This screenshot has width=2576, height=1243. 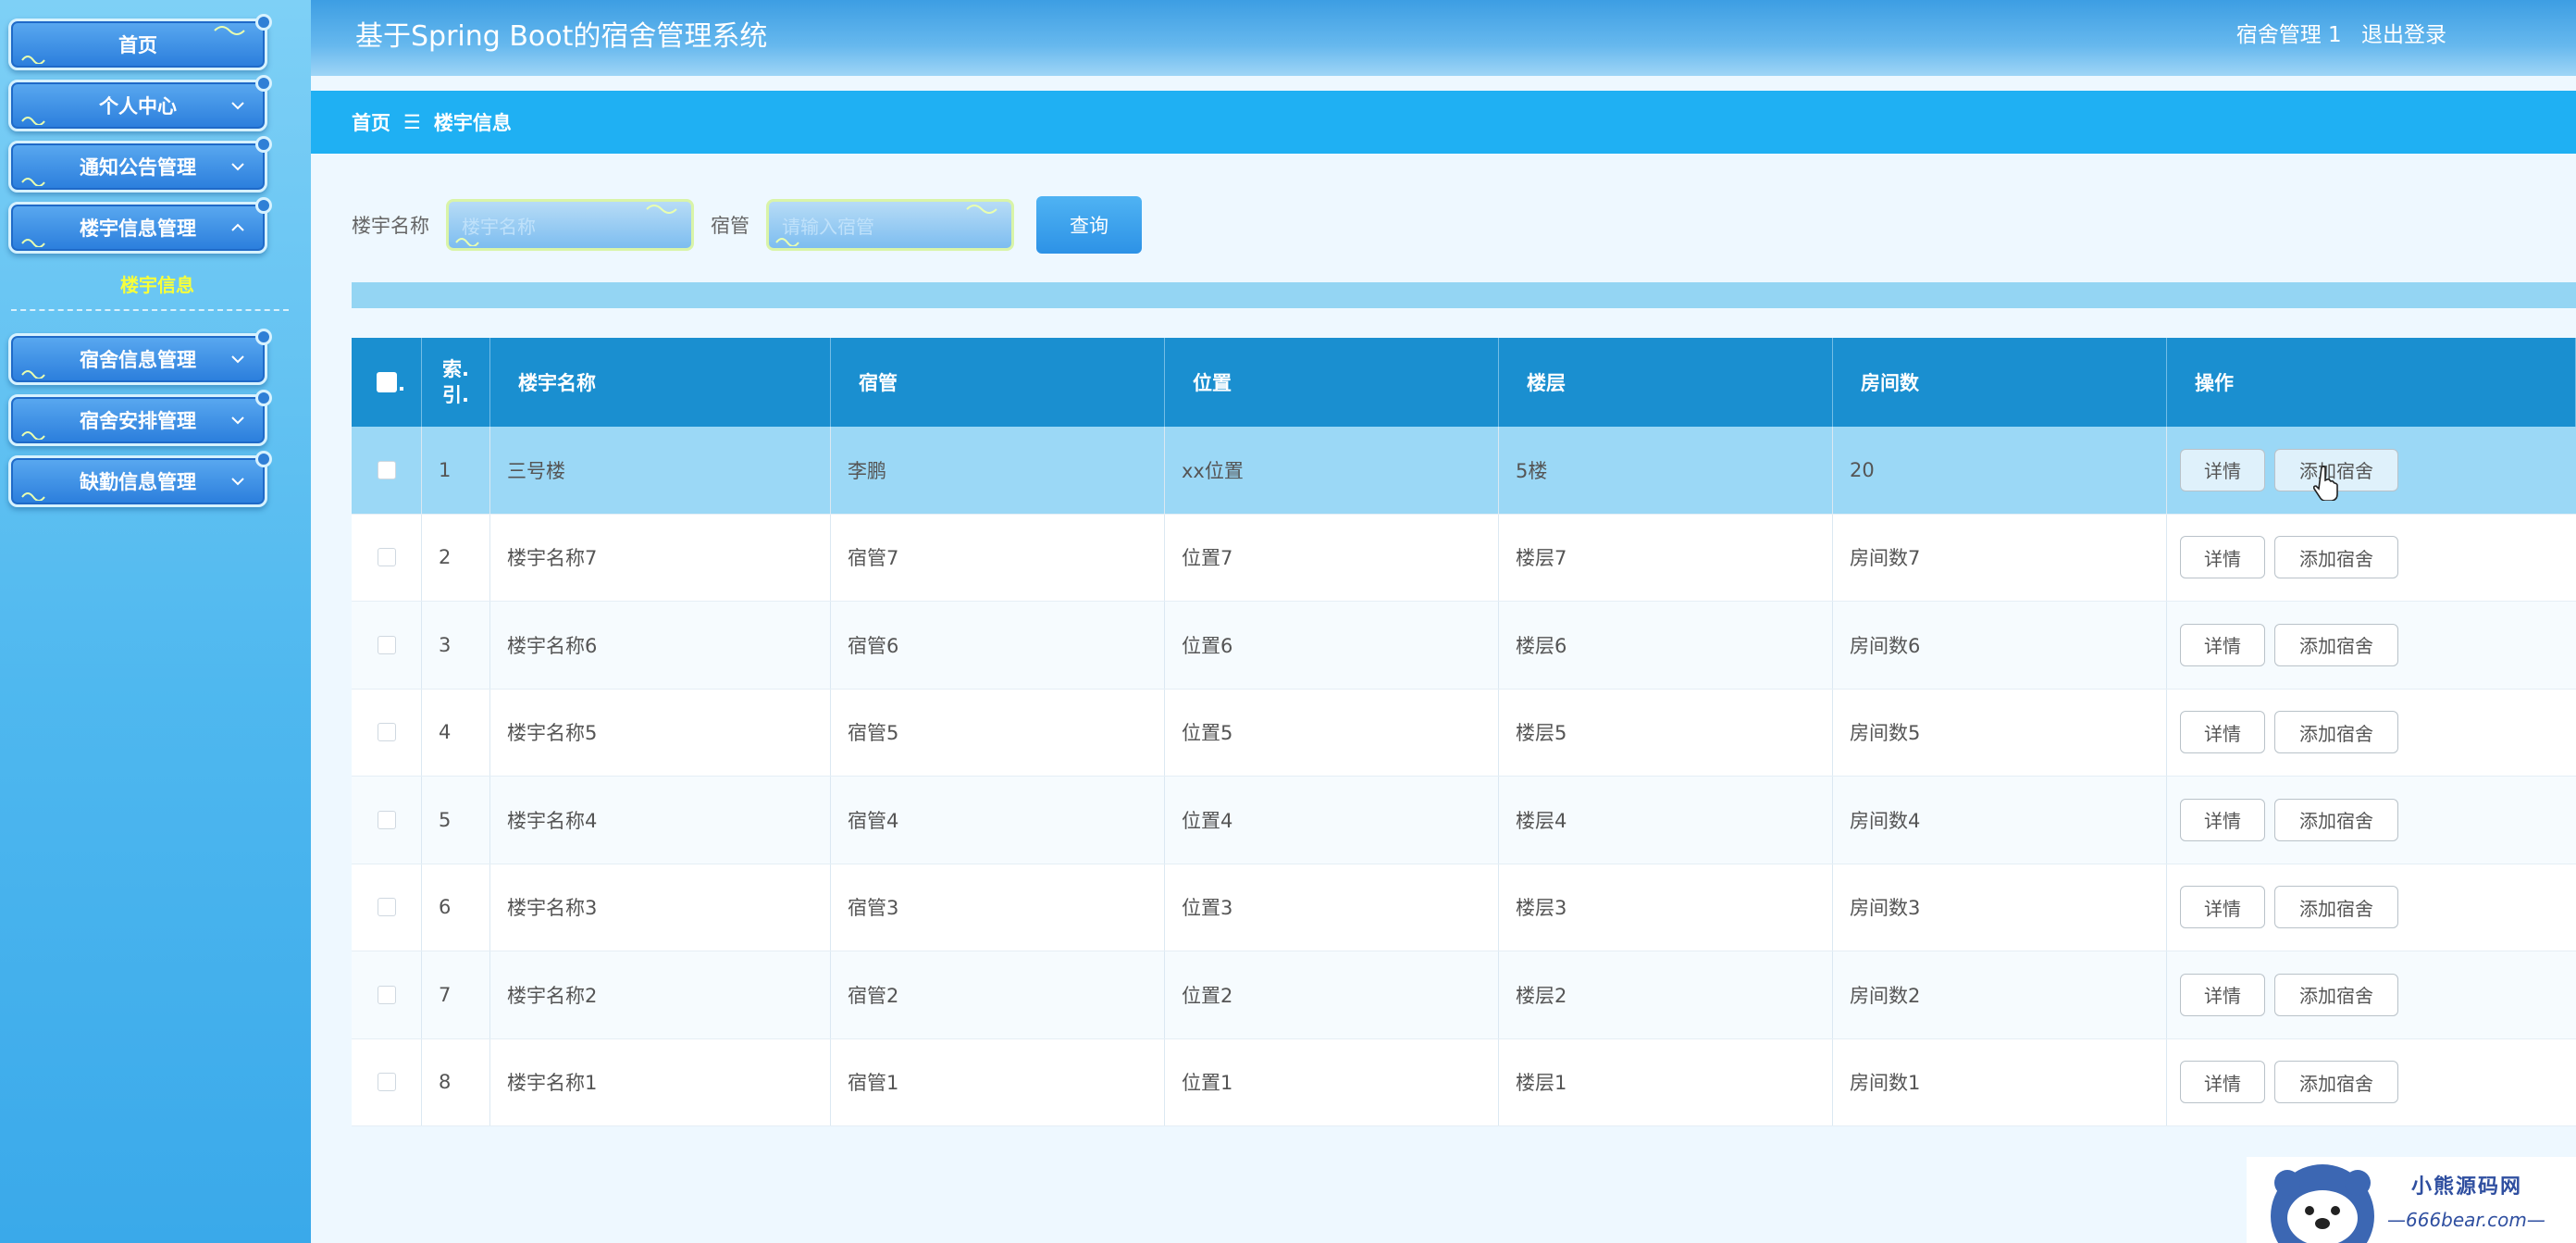 I want to click on cell-location: 位置6, so click(x=1332, y=645).